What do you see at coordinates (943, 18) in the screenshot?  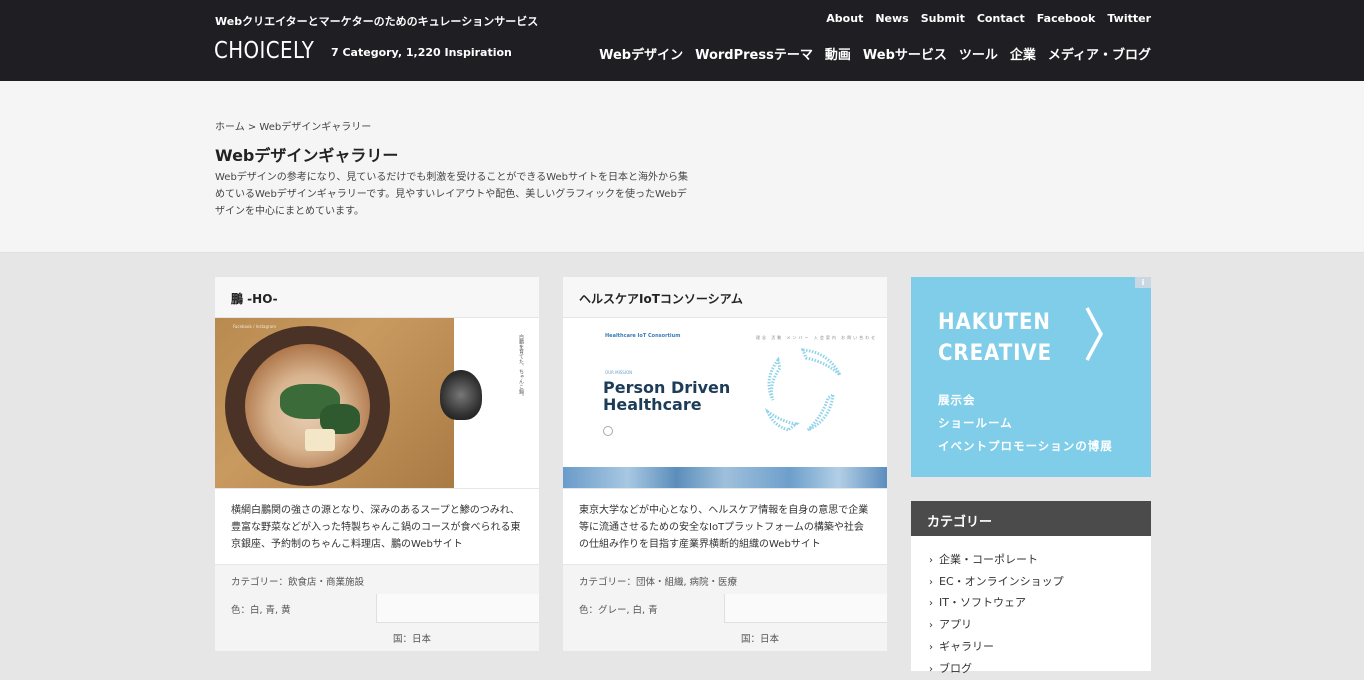 I see `toplink-submit: Submit` at bounding box center [943, 18].